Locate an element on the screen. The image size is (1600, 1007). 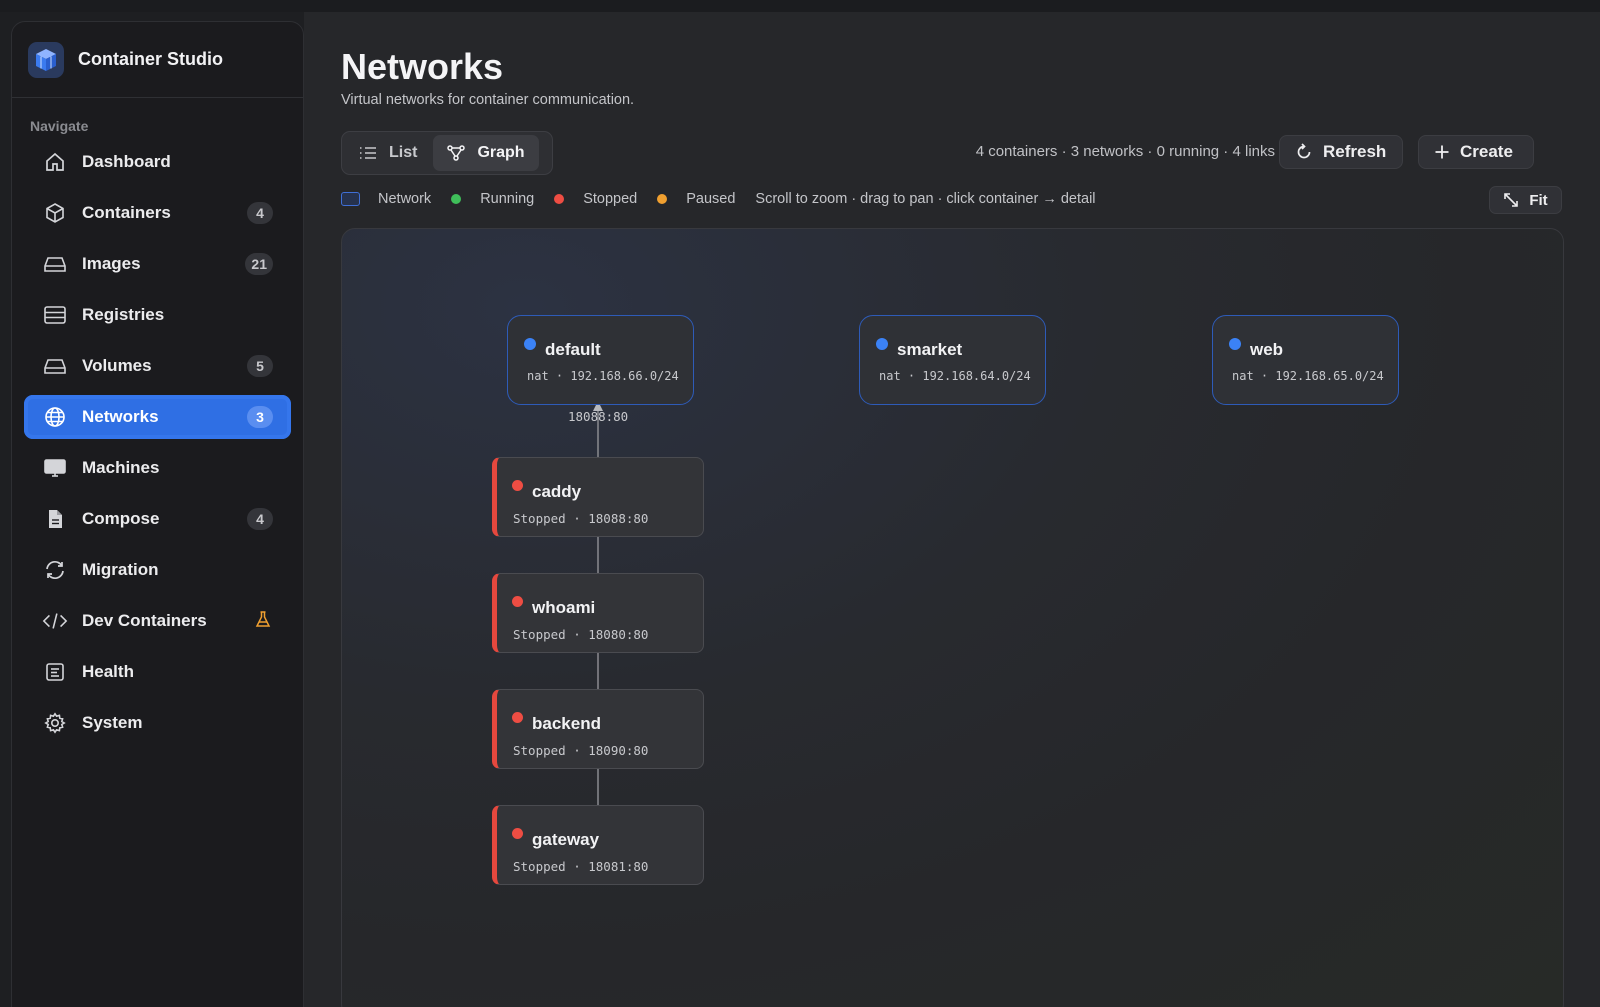
network-subnet: nat · 192.168.65.0/24 is located at coordinates (1308, 376).